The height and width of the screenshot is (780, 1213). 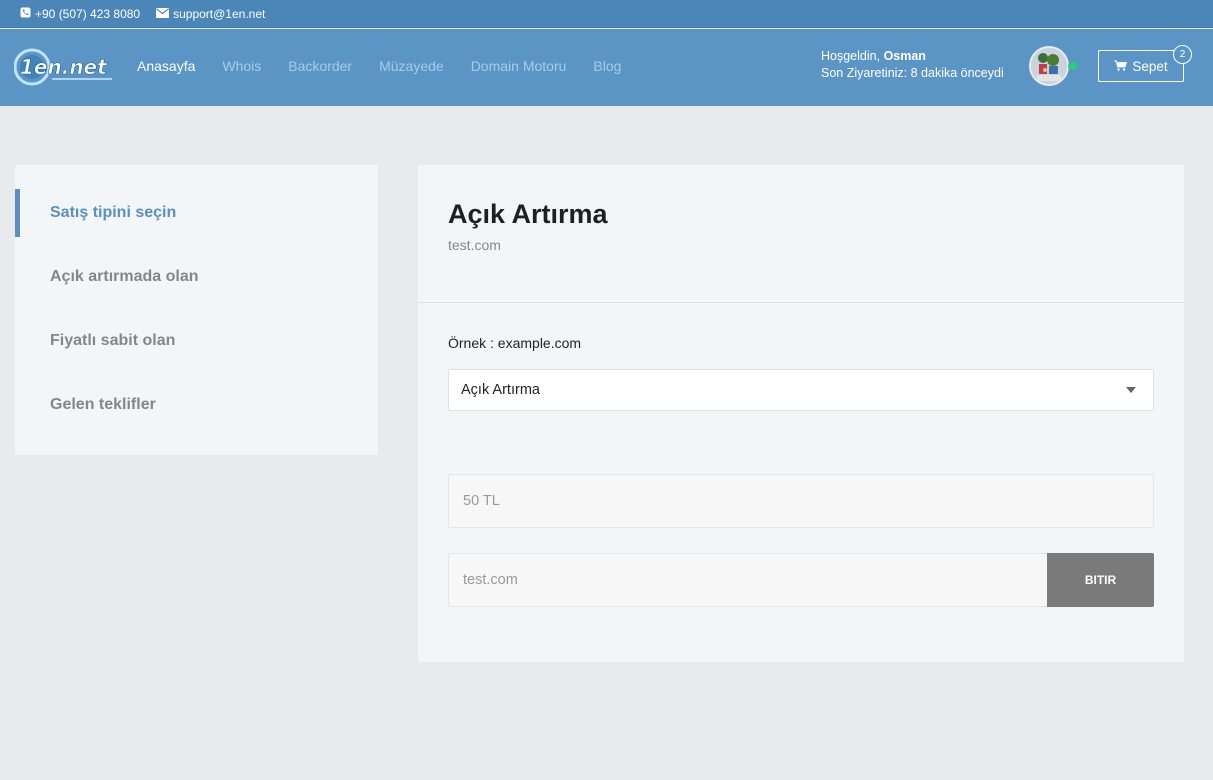 I want to click on nav-blog: Blog, so click(x=607, y=66).